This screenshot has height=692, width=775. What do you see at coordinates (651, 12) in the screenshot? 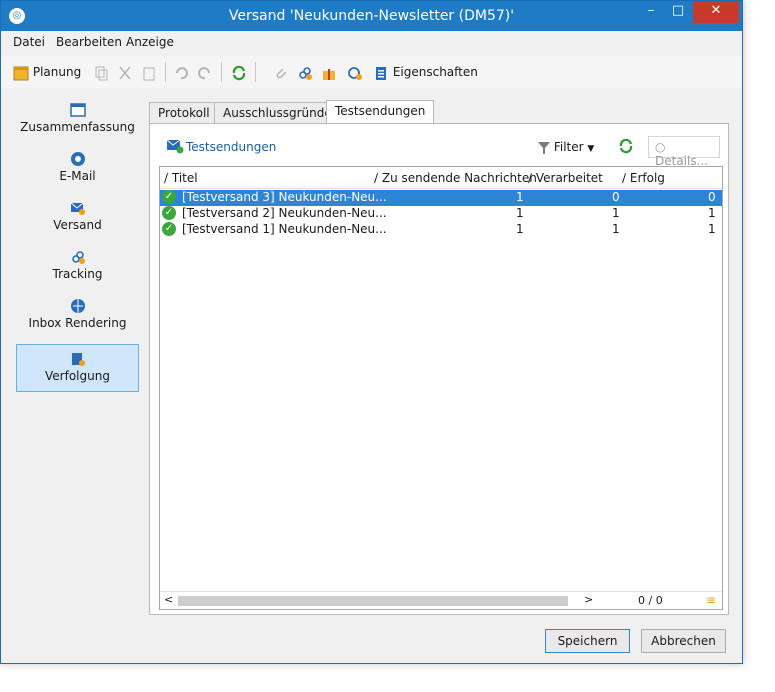
I see `minimize-button: –` at bounding box center [651, 12].